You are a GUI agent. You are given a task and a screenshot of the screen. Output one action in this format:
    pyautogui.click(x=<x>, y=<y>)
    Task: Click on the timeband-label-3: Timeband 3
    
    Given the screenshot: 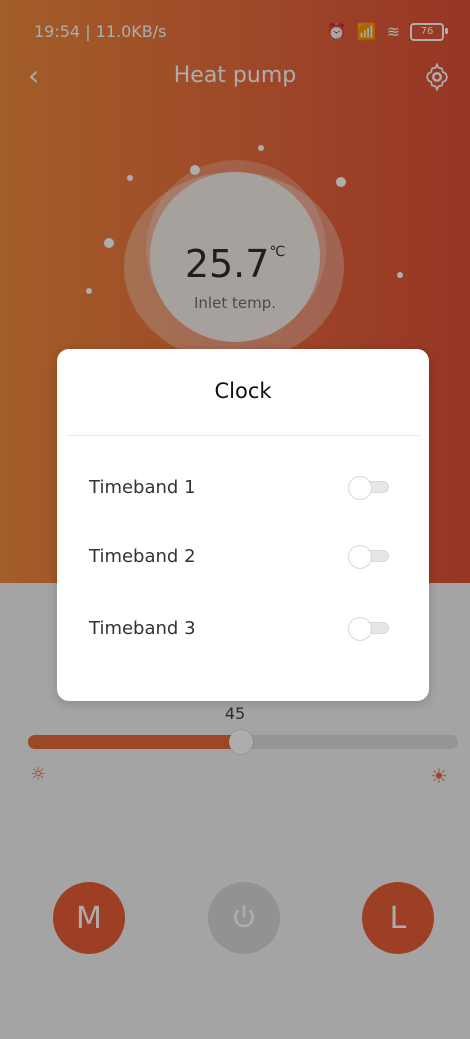 What is the action you would take?
    pyautogui.click(x=142, y=628)
    